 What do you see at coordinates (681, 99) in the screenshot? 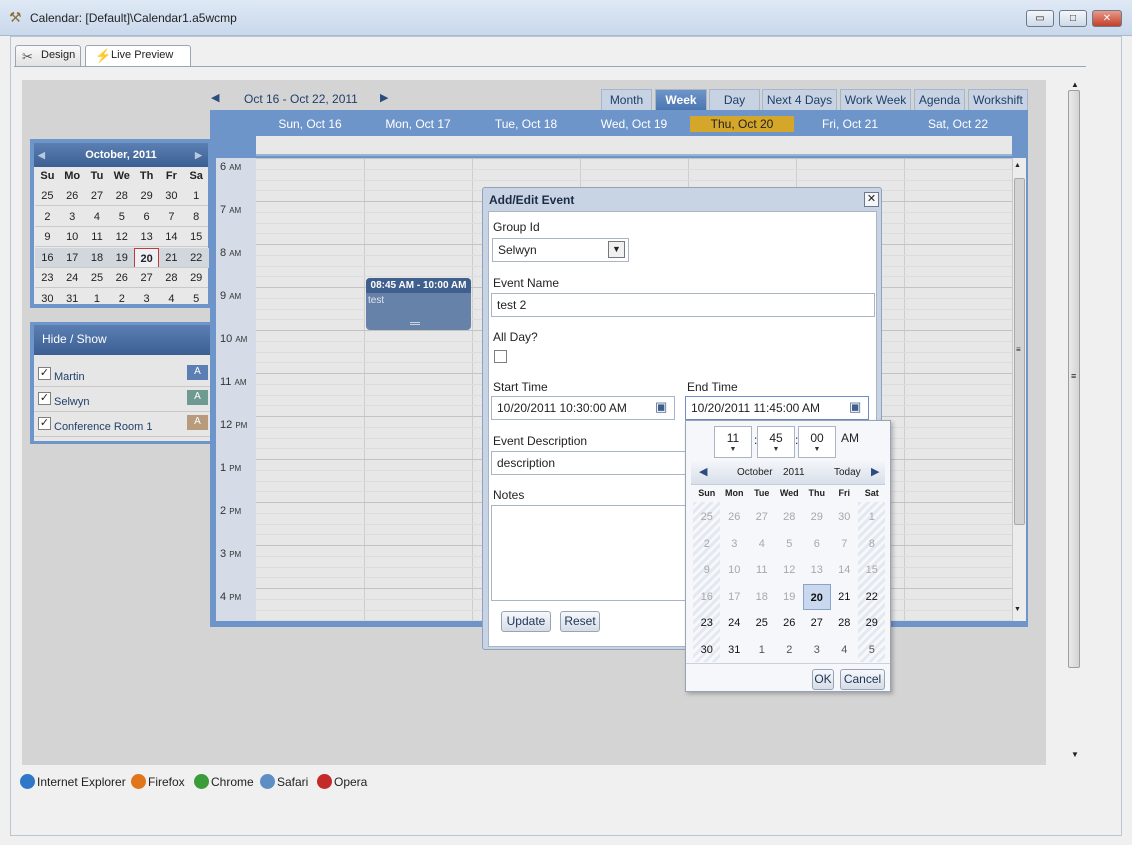
I see `view-tab-week: Week` at bounding box center [681, 99].